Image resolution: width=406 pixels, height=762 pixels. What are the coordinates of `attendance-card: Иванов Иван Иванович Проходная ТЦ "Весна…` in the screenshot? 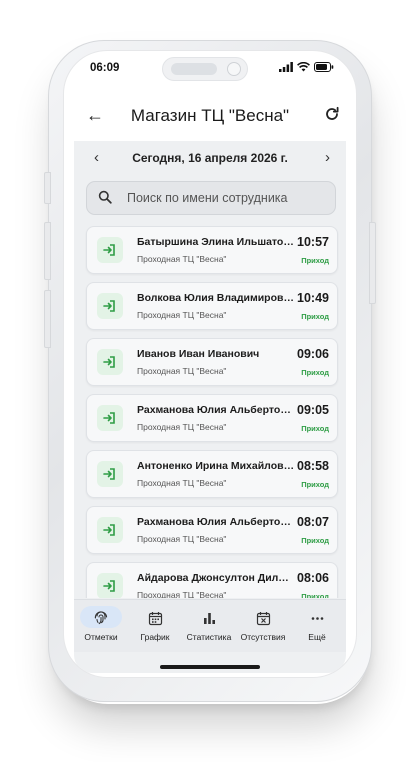 It's located at (212, 362).